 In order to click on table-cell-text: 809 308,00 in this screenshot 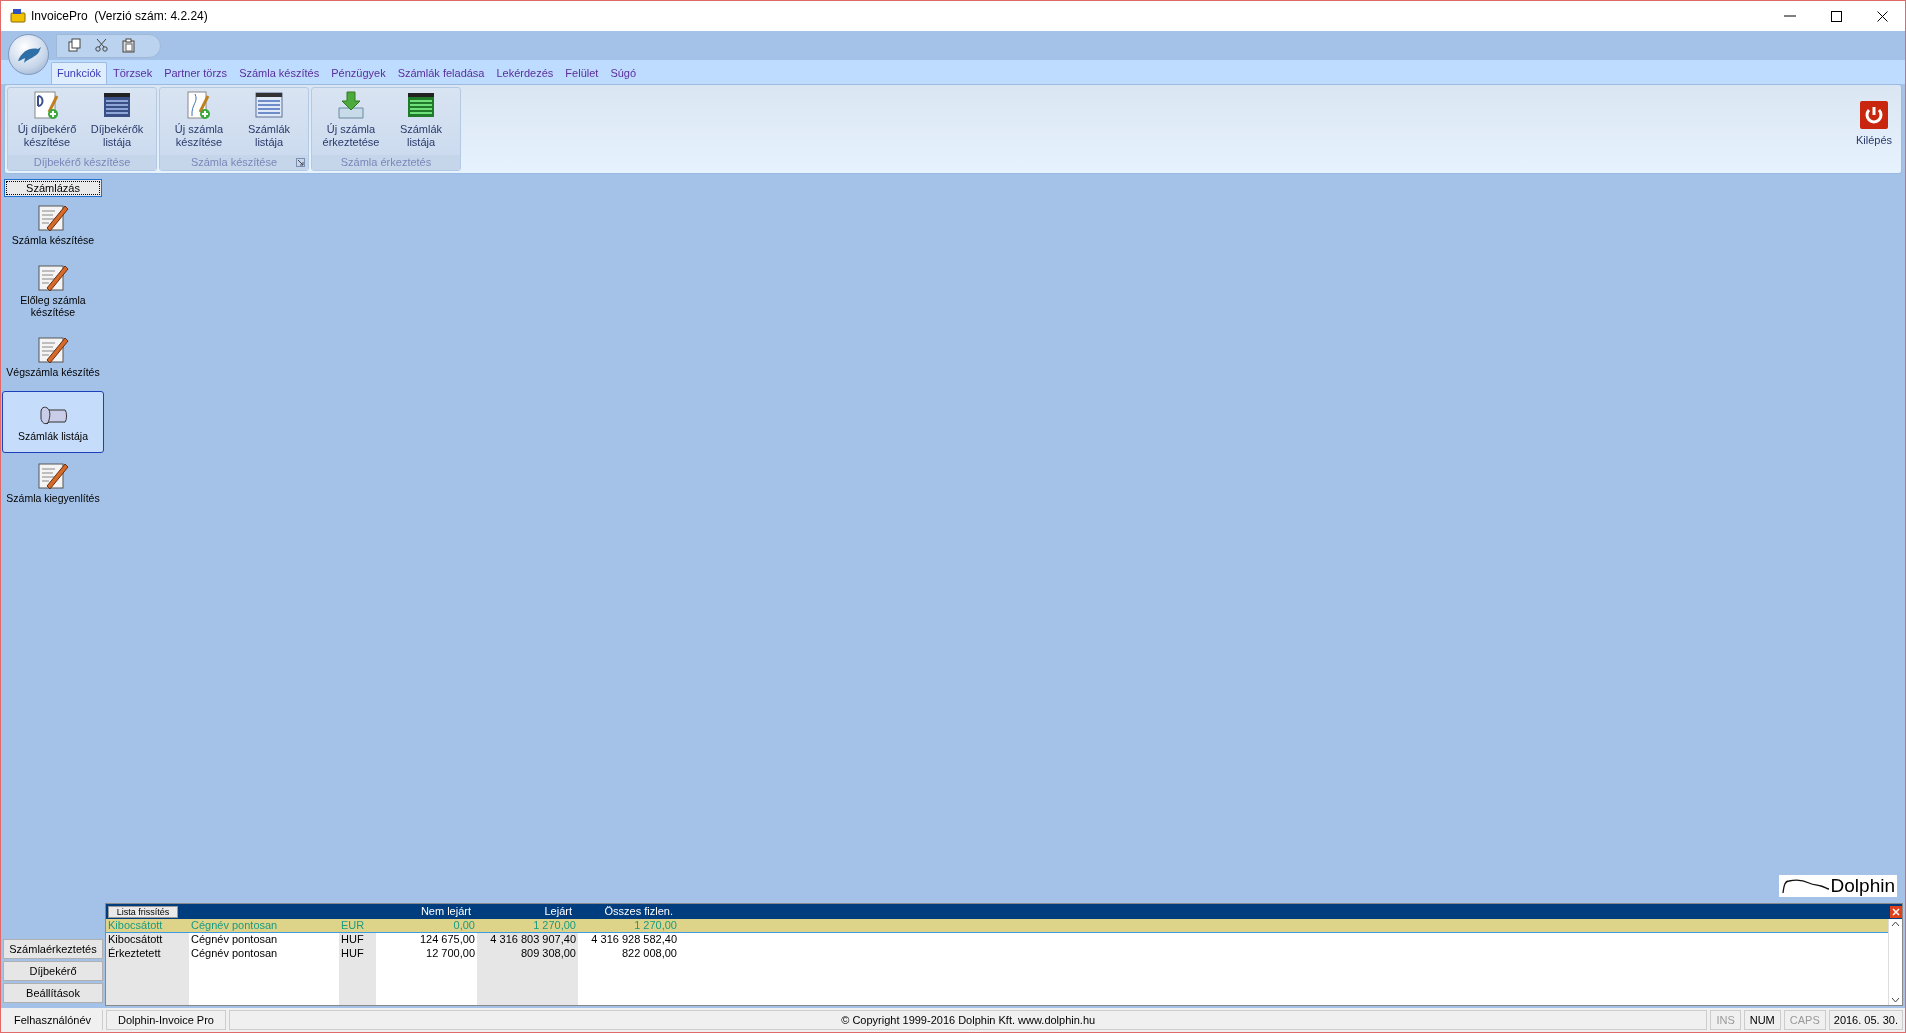, I will do `click(548, 954)`.